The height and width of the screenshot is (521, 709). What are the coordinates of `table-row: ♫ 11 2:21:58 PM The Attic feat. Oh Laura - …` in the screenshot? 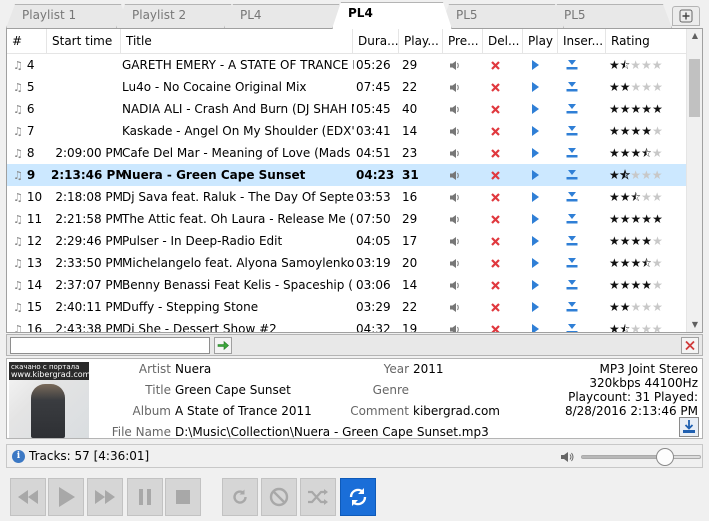 It's located at (347, 219).